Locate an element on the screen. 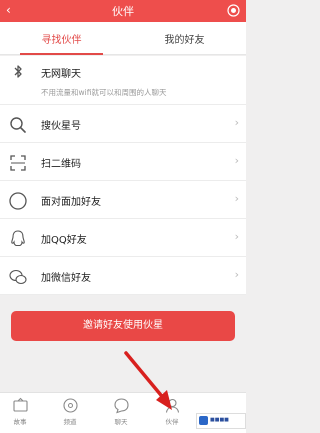  page-title: 伙伴 is located at coordinates (123, 11).